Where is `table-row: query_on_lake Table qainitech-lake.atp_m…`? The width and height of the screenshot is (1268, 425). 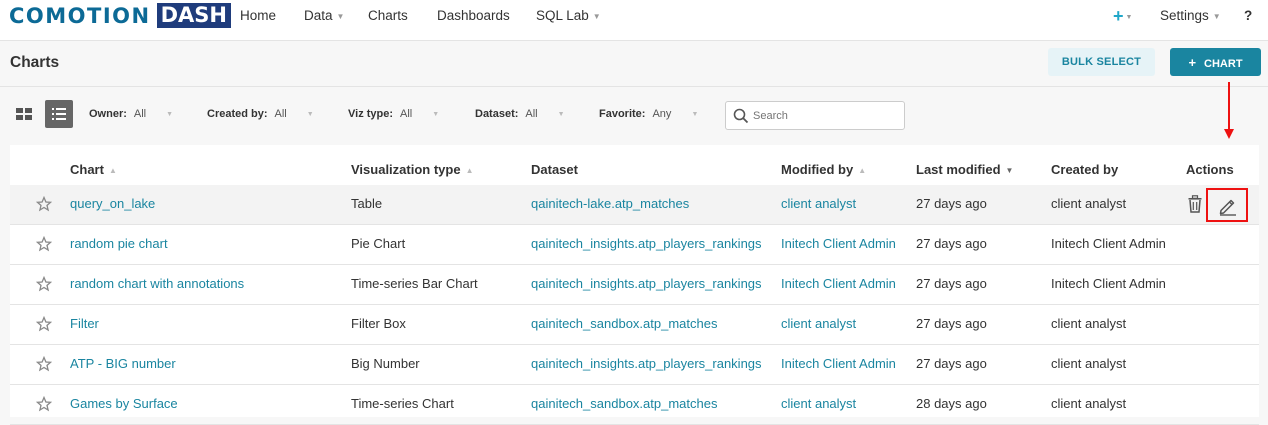 table-row: query_on_lake Table qainitech-lake.atp_m… is located at coordinates (634, 205).